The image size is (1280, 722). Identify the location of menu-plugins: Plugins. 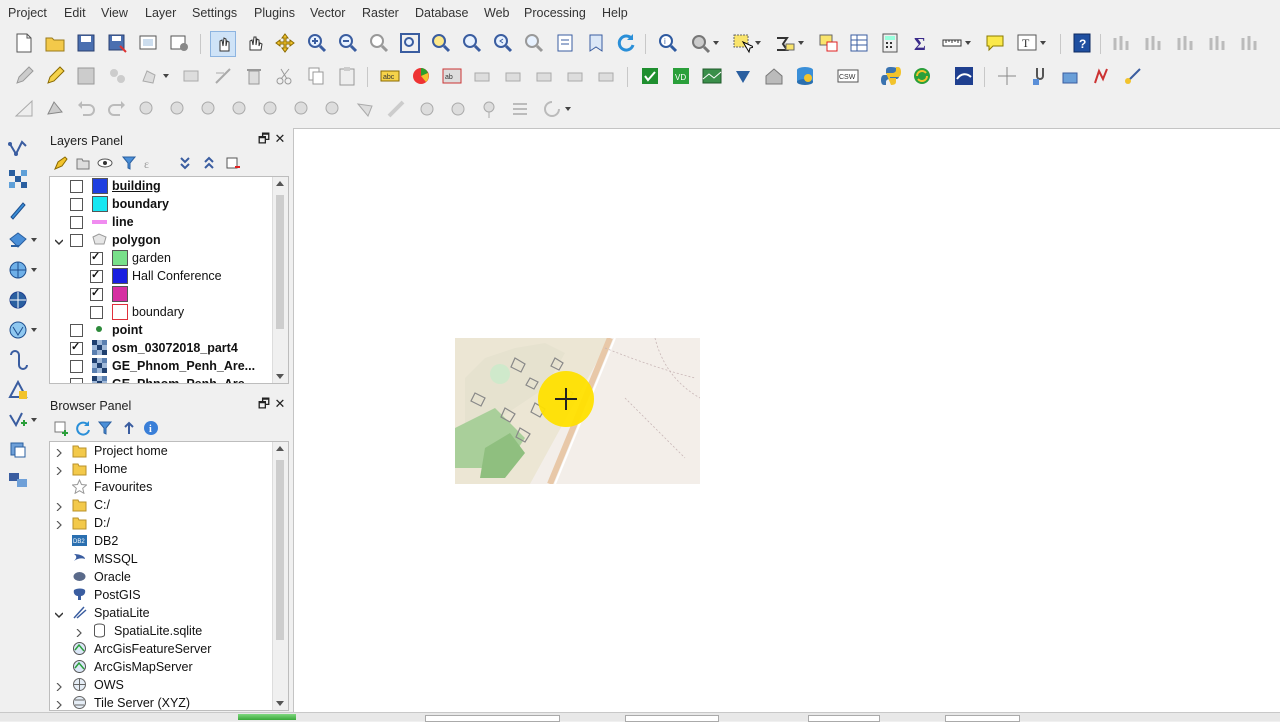
(274, 13).